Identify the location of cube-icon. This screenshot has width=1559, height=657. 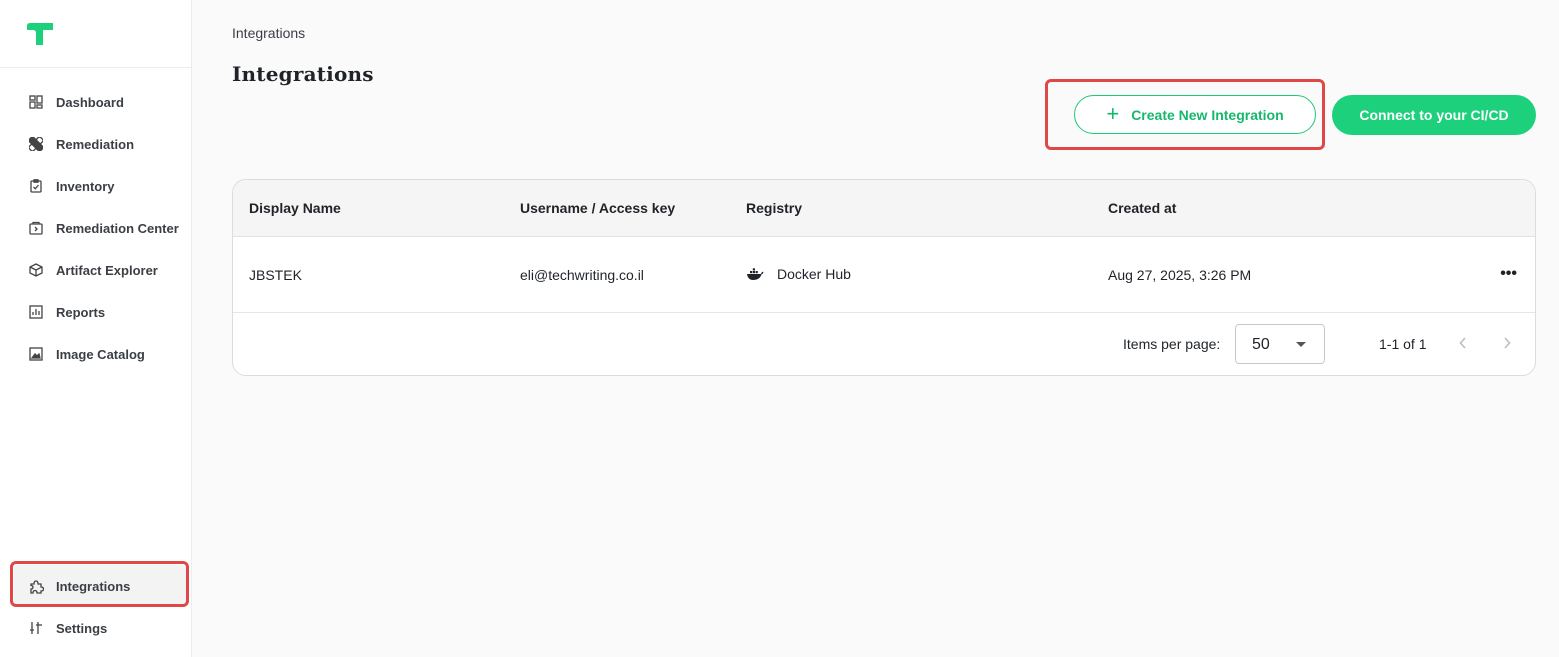
(36, 270).